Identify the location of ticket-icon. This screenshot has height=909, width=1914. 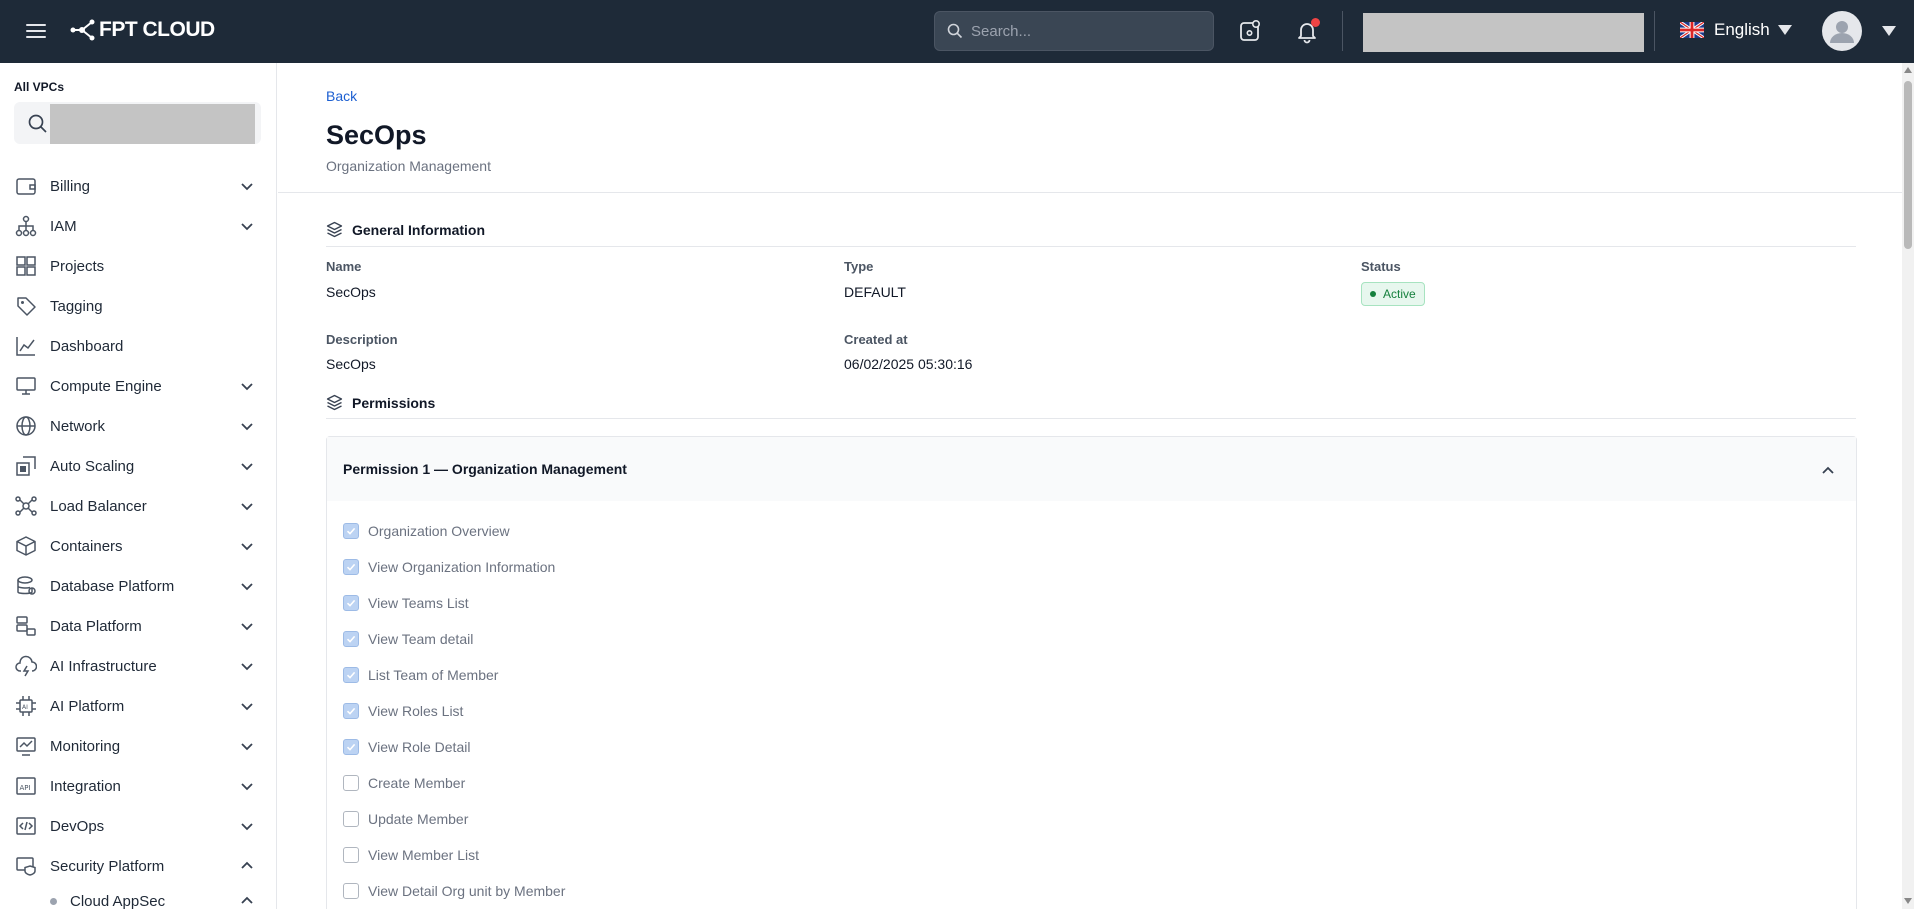
(1250, 31).